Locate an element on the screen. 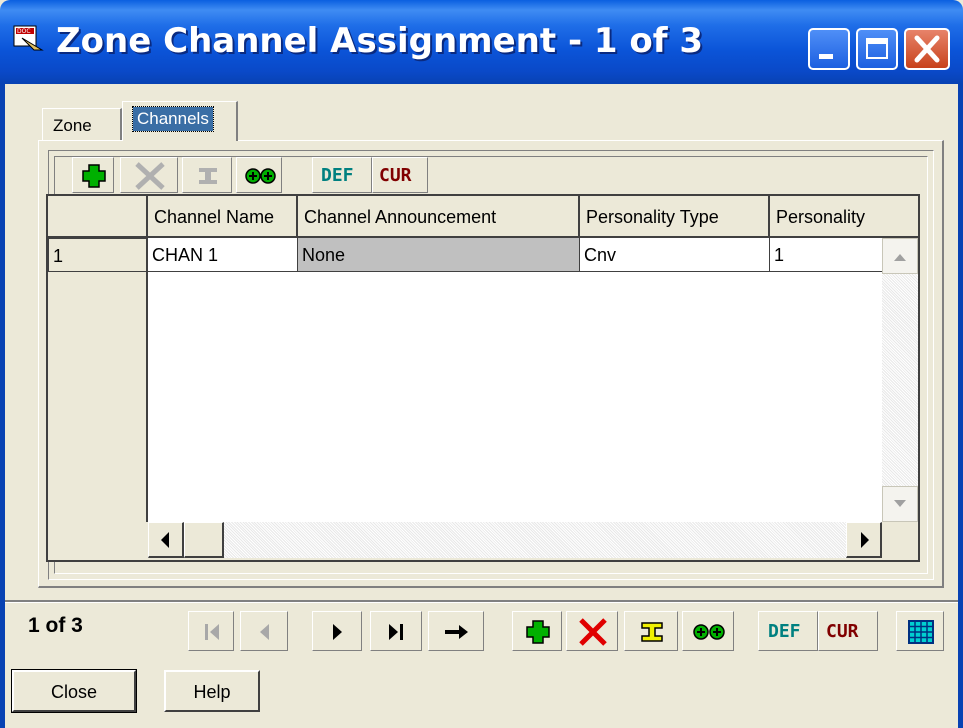 The width and height of the screenshot is (963, 728). next-record-button is located at coordinates (337, 631).